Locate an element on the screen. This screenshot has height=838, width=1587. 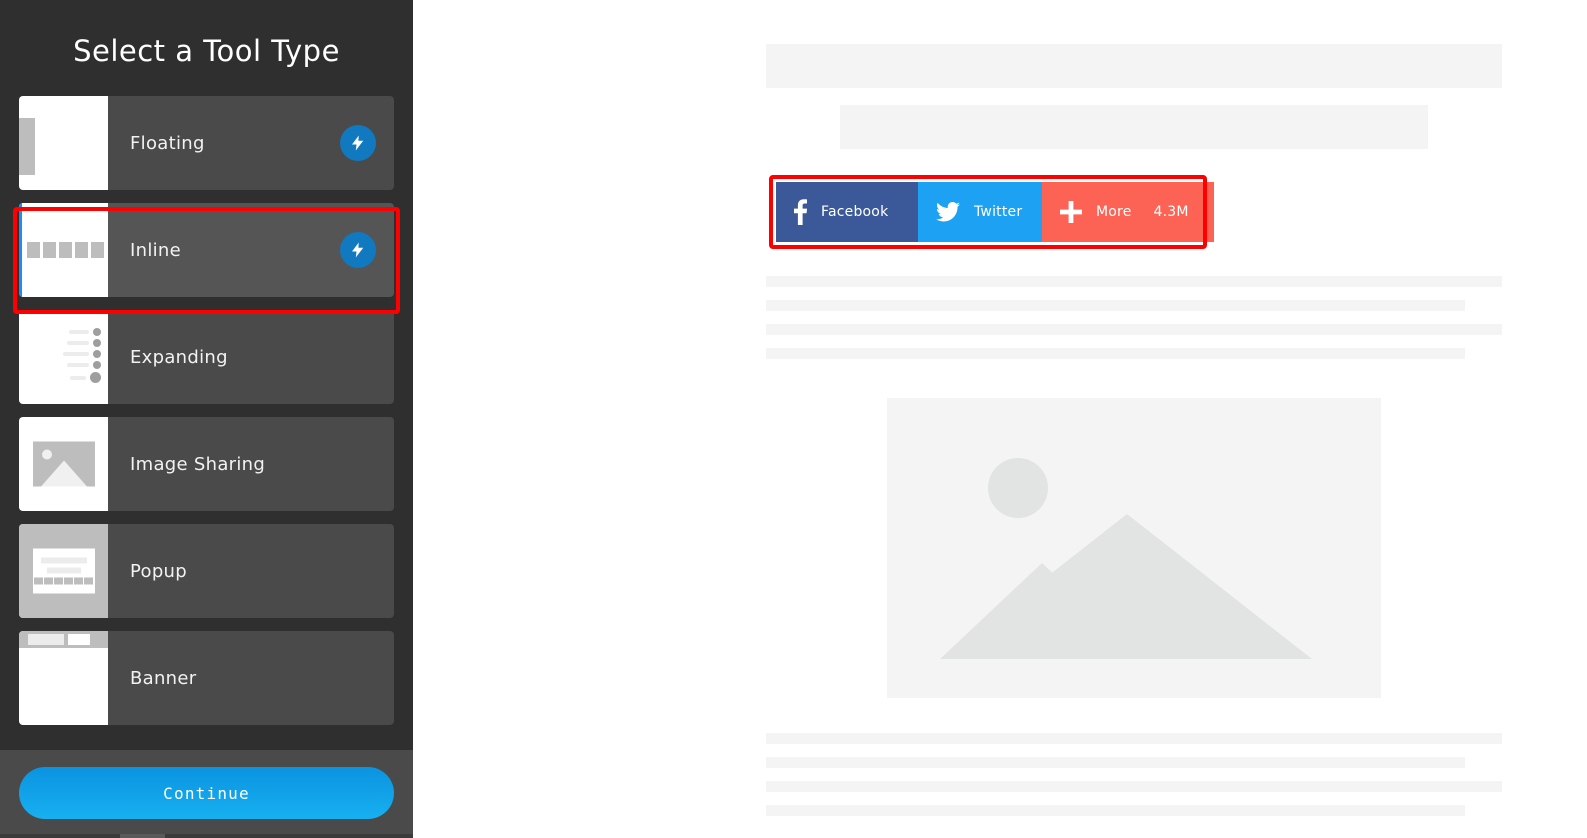
share-button-facebook: Facebook is located at coordinates (847, 212).